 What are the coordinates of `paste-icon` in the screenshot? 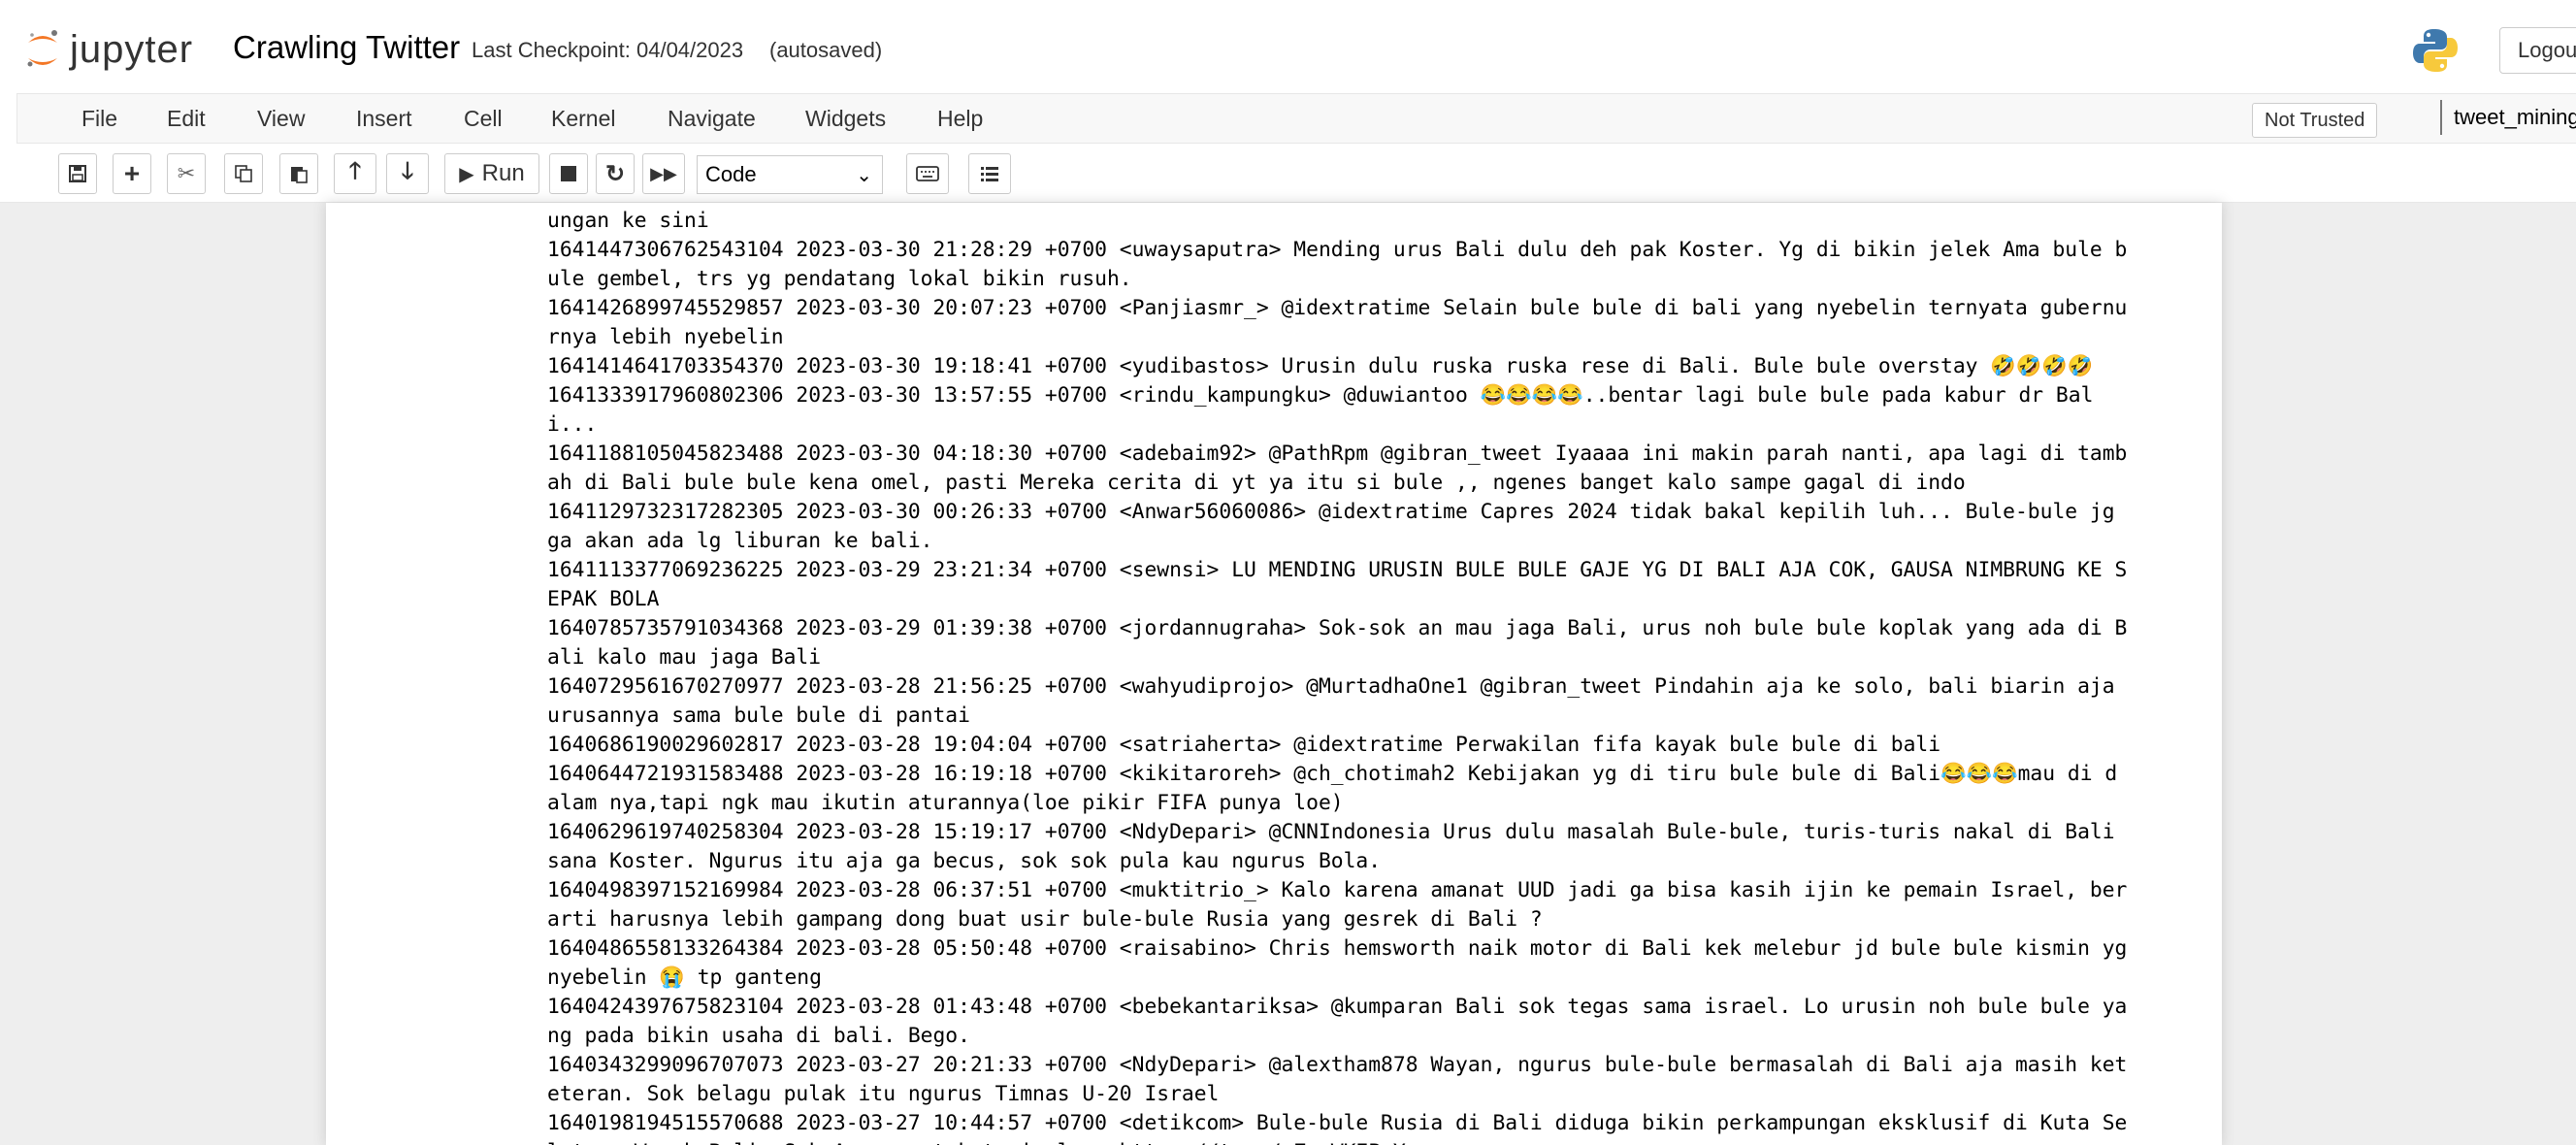 It's located at (299, 175).